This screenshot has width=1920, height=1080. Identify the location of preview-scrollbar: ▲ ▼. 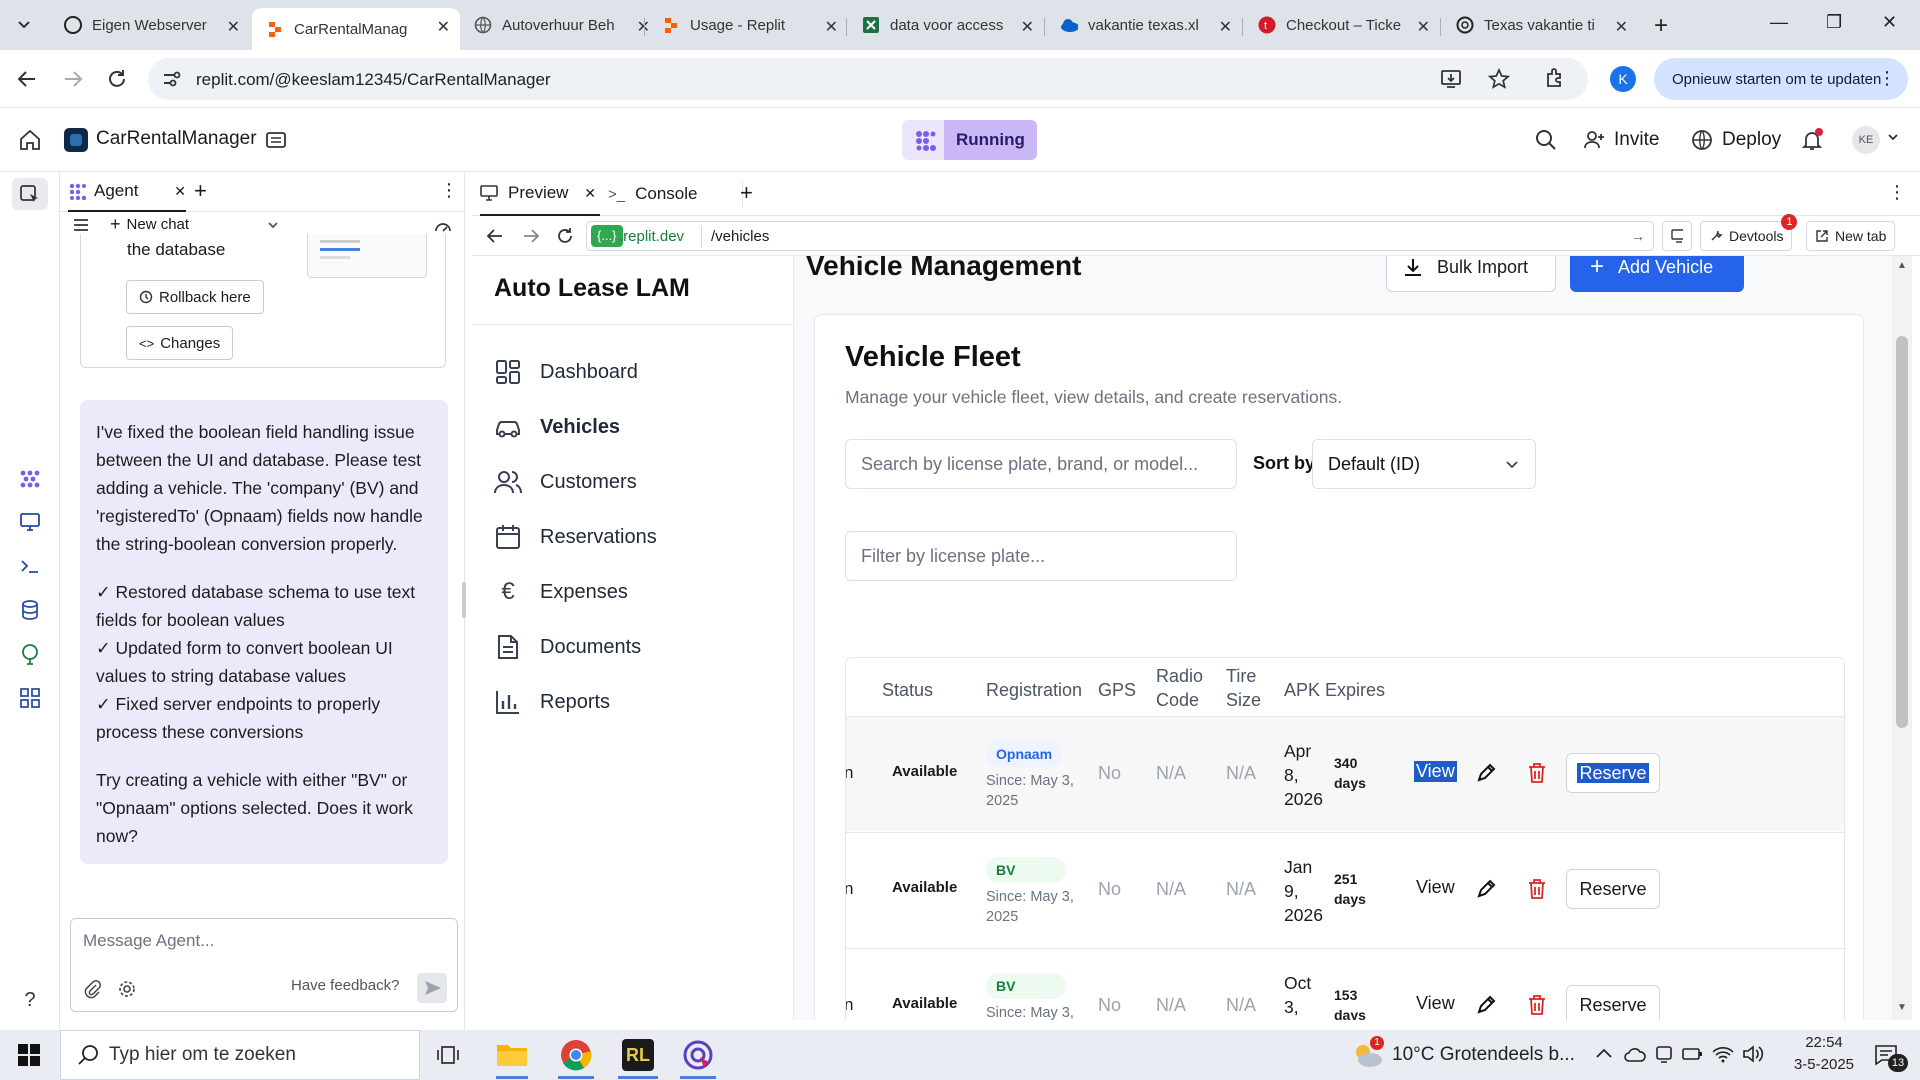
(1902, 638).